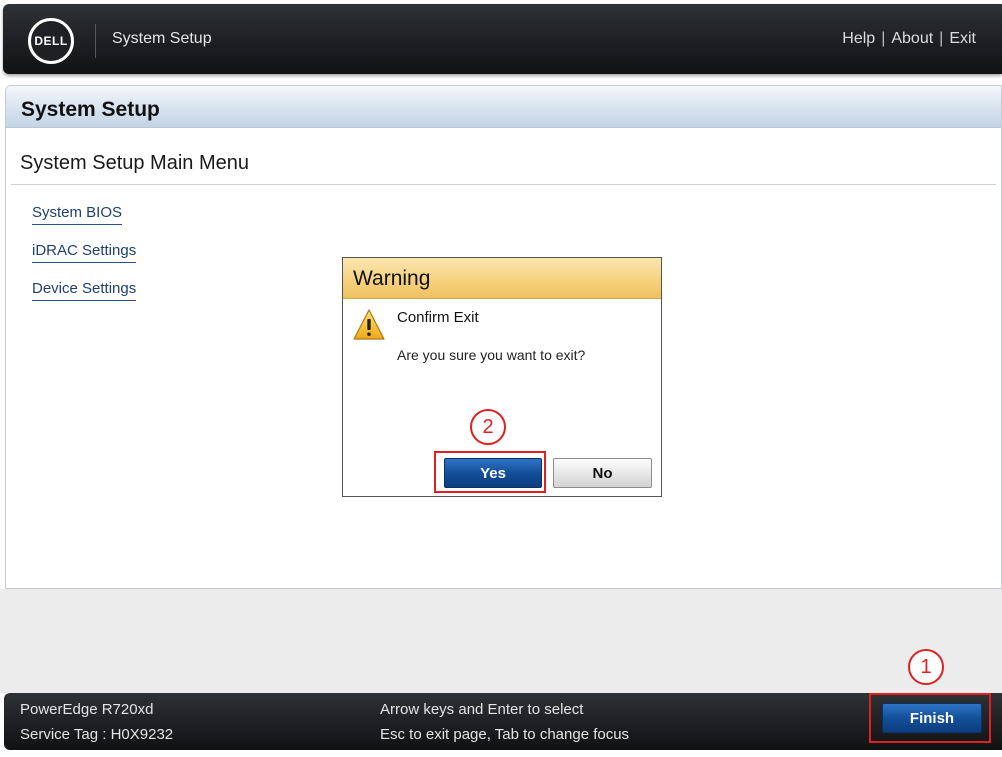  What do you see at coordinates (502, 278) in the screenshot?
I see `dialog-title: Warning` at bounding box center [502, 278].